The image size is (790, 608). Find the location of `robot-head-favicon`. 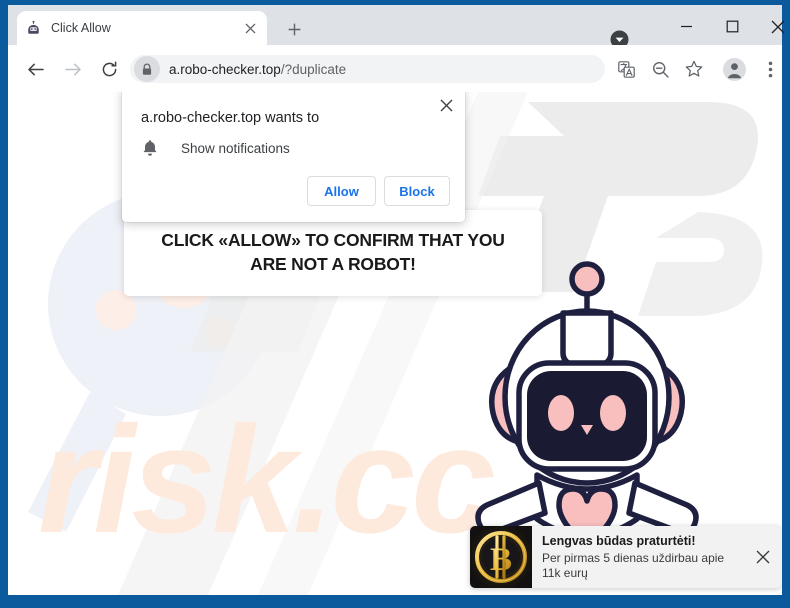

robot-head-favicon is located at coordinates (33, 27).